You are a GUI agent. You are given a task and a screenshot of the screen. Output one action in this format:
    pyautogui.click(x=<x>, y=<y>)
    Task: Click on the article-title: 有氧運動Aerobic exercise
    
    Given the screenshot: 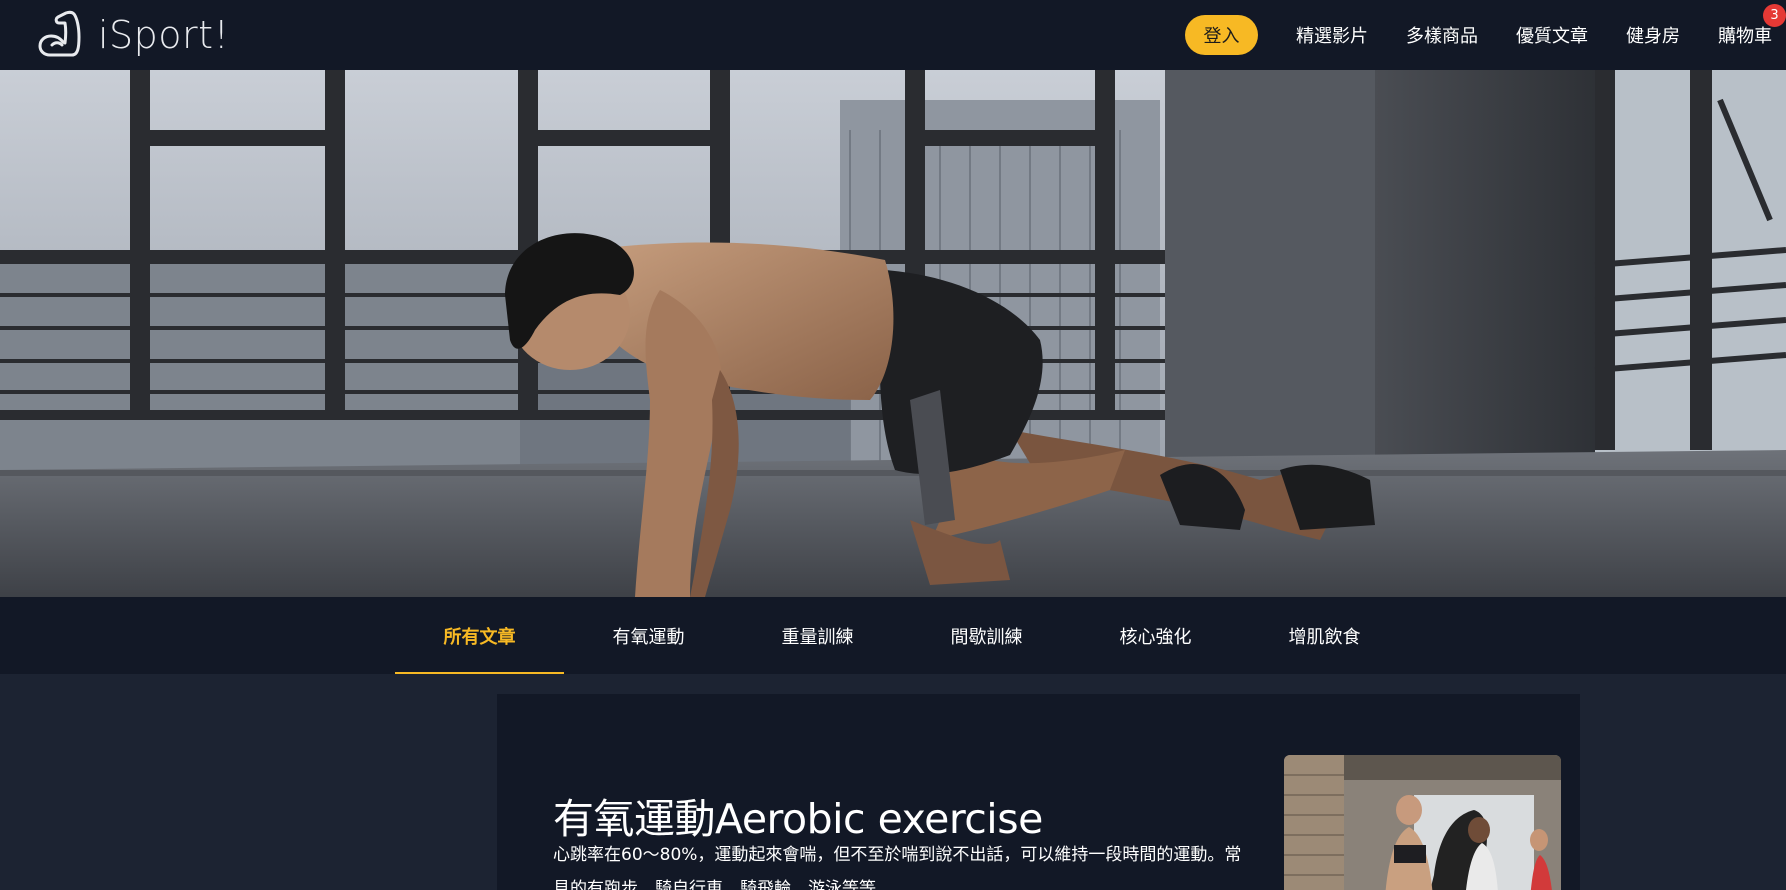 What is the action you would take?
    pyautogui.click(x=798, y=819)
    